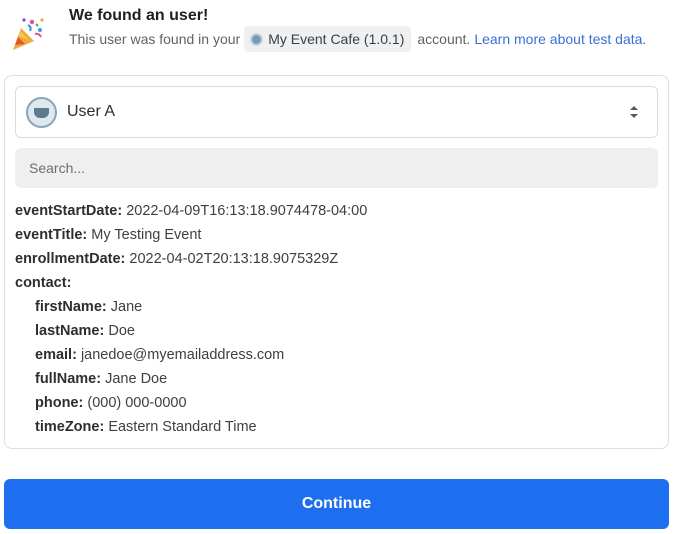 This screenshot has height=534, width=676. Describe the element at coordinates (41, 112) in the screenshot. I see `coffee-cup-icon` at that location.